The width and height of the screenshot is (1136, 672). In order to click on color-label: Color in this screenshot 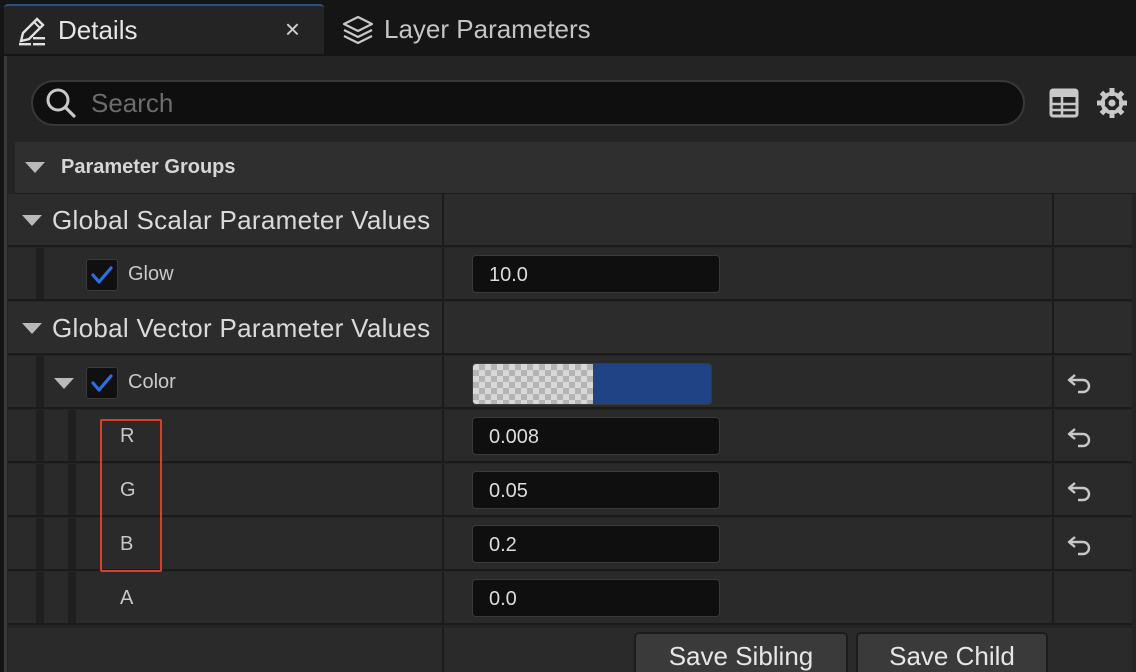, I will do `click(152, 382)`.